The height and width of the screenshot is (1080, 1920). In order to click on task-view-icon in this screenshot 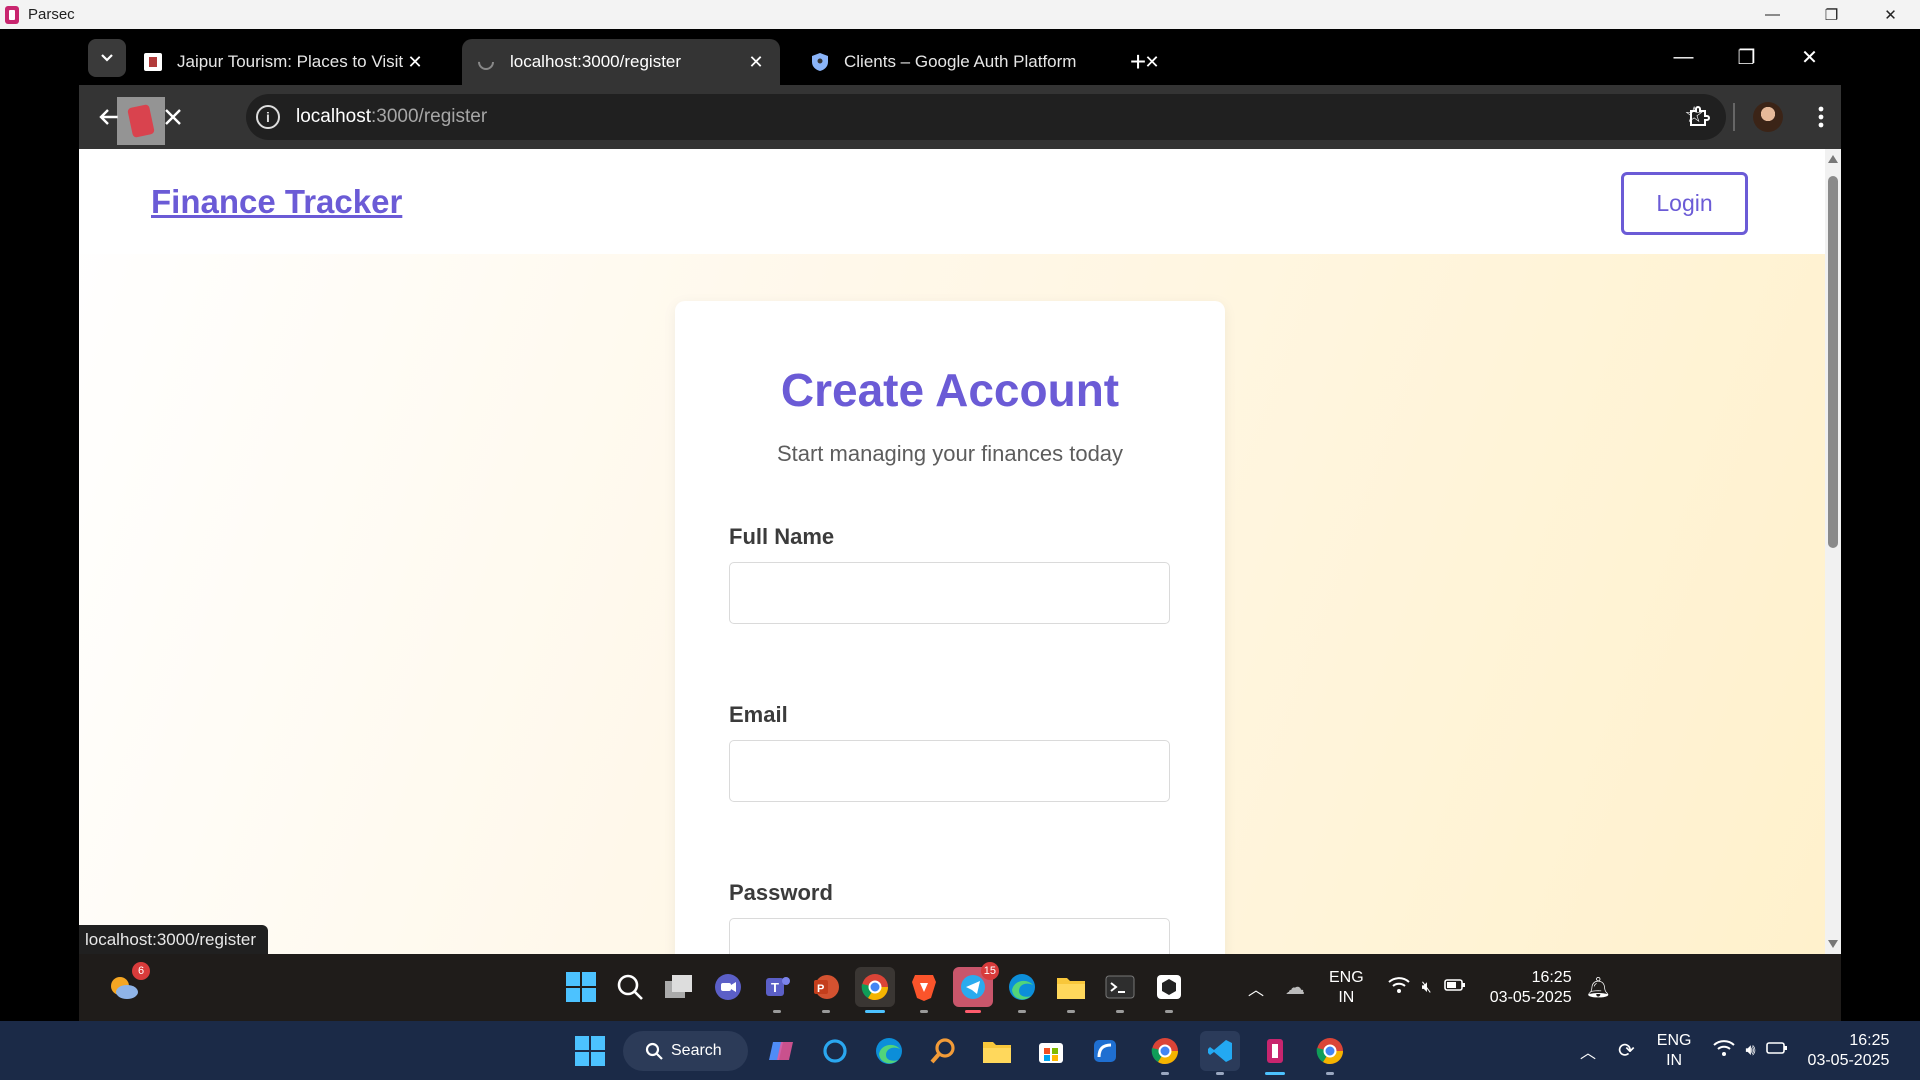, I will do `click(679, 987)`.